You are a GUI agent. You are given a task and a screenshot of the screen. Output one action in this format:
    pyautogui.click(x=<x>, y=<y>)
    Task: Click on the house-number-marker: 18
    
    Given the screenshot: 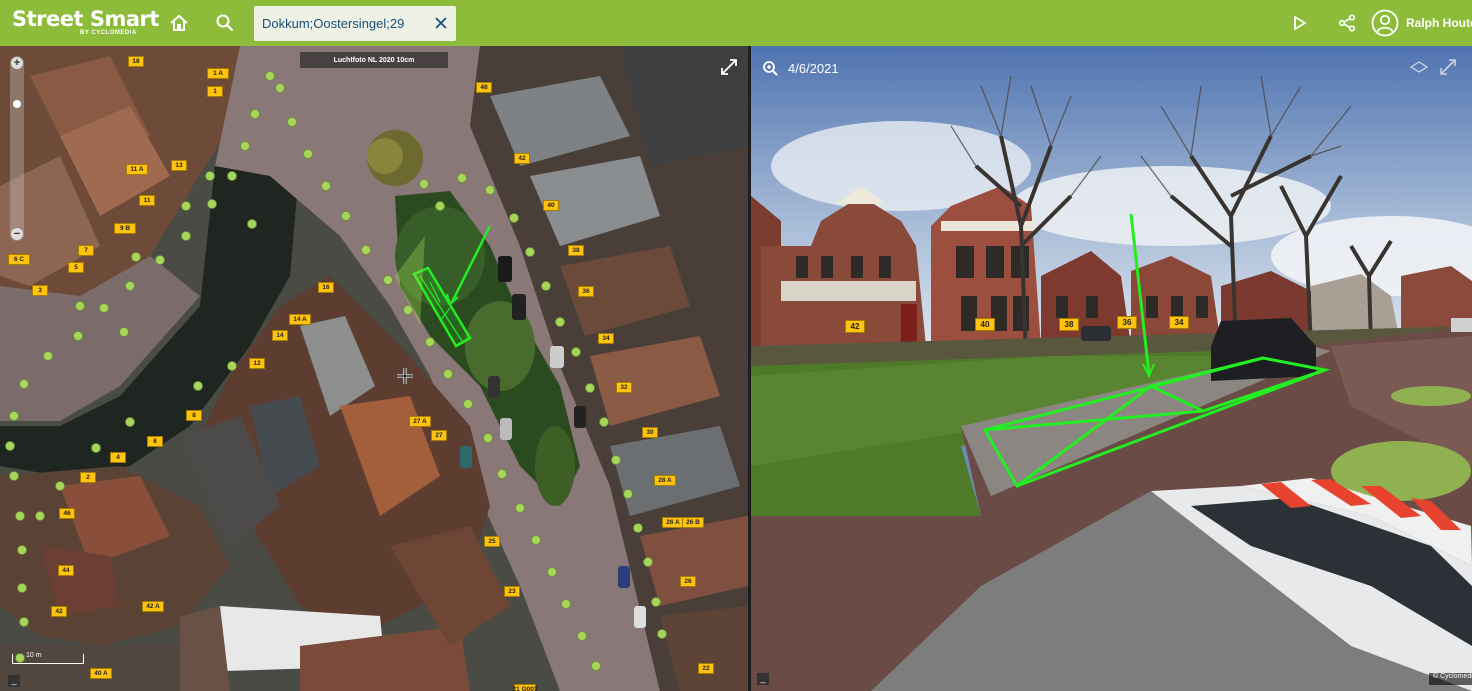 What is the action you would take?
    pyautogui.click(x=136, y=61)
    